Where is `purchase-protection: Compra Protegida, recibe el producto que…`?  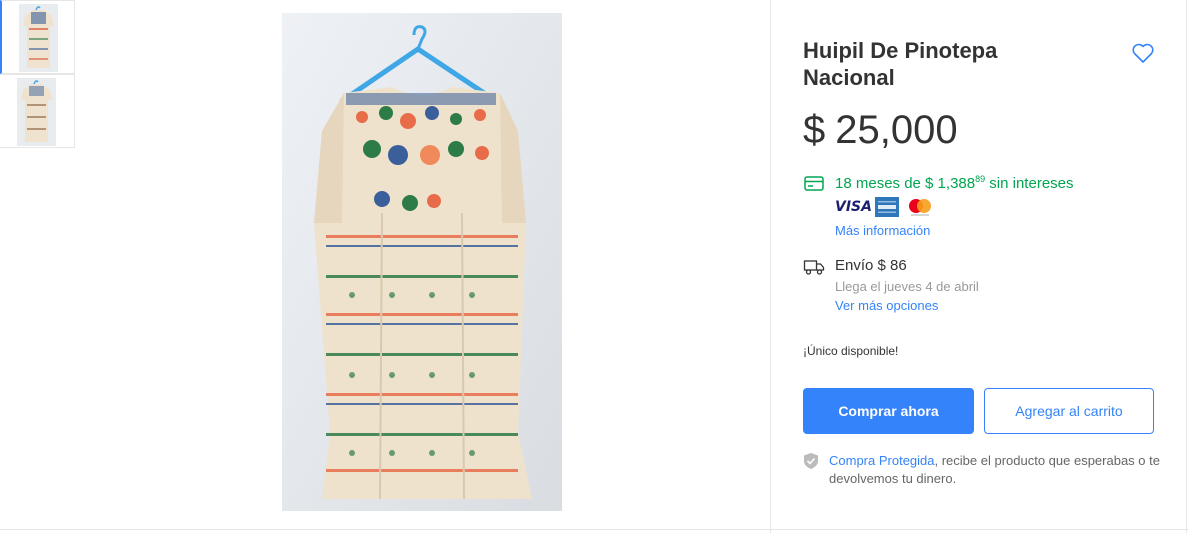
purchase-protection: Compra Protegida, recibe el producto que… is located at coordinates (999, 470).